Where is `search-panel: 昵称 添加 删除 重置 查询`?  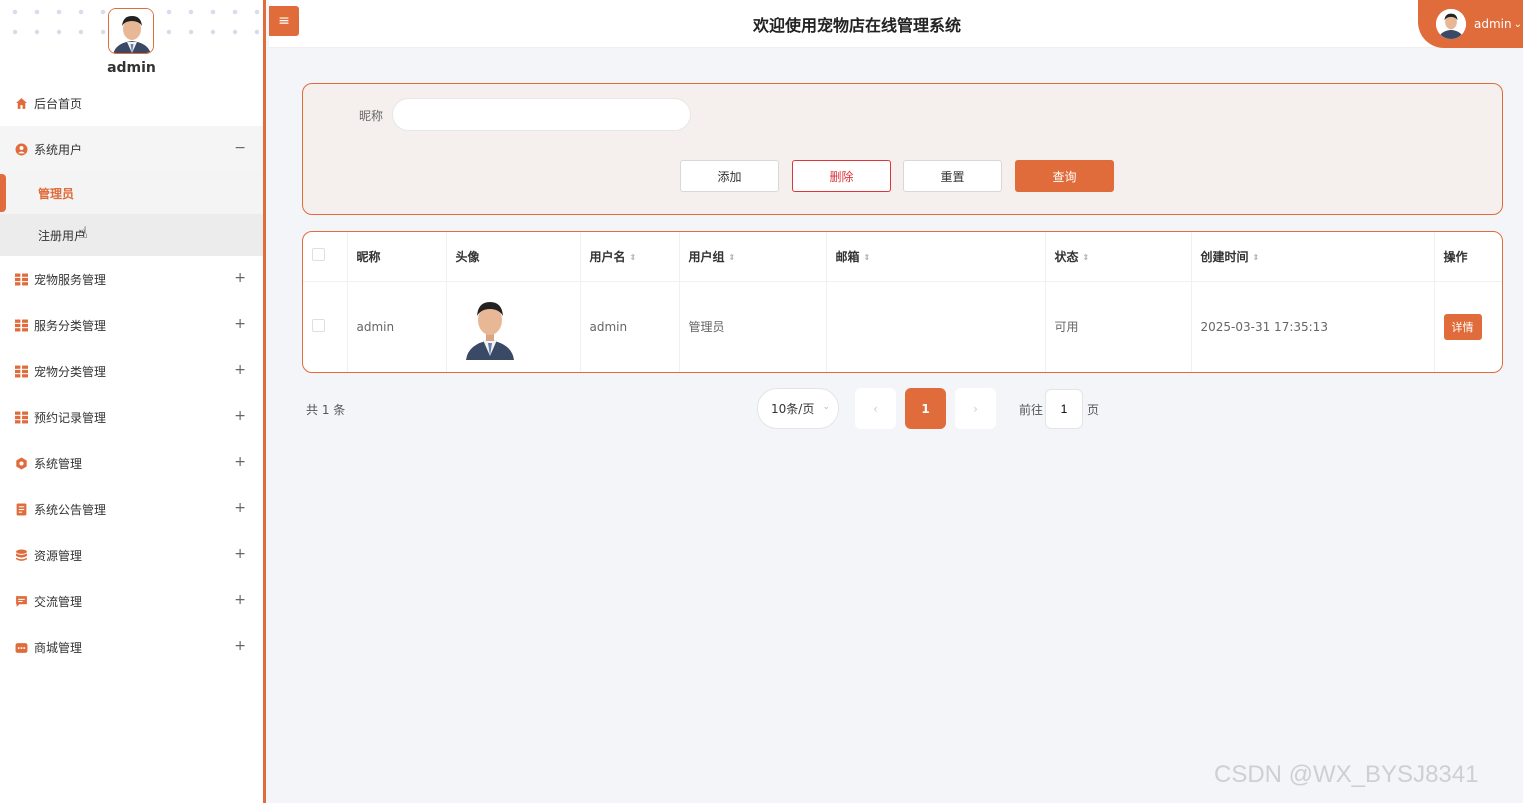 search-panel: 昵称 添加 删除 重置 查询 is located at coordinates (902, 149).